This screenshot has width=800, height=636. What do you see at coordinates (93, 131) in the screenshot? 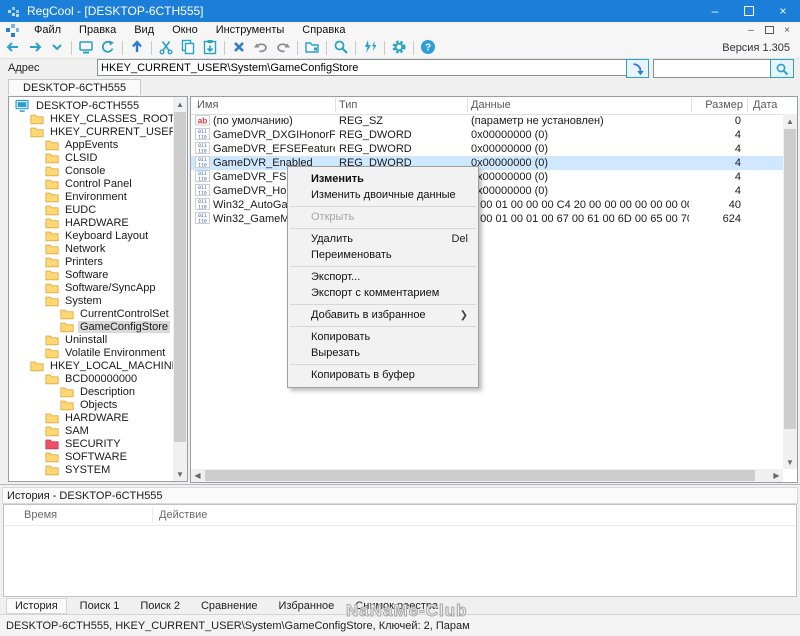
I see `tree-item-hkey-current-user: HKEY_CURRENT_USER` at bounding box center [93, 131].